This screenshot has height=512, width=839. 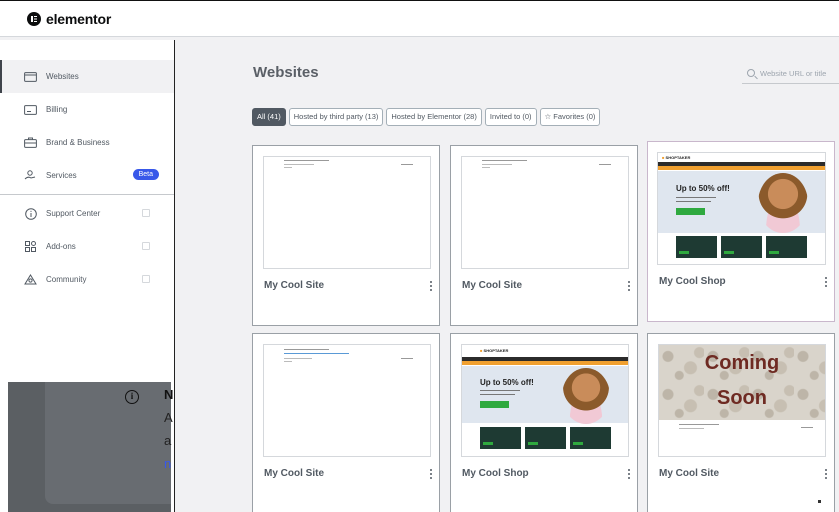 I want to click on filter-third-party: Hosted by third party (13), so click(x=336, y=117).